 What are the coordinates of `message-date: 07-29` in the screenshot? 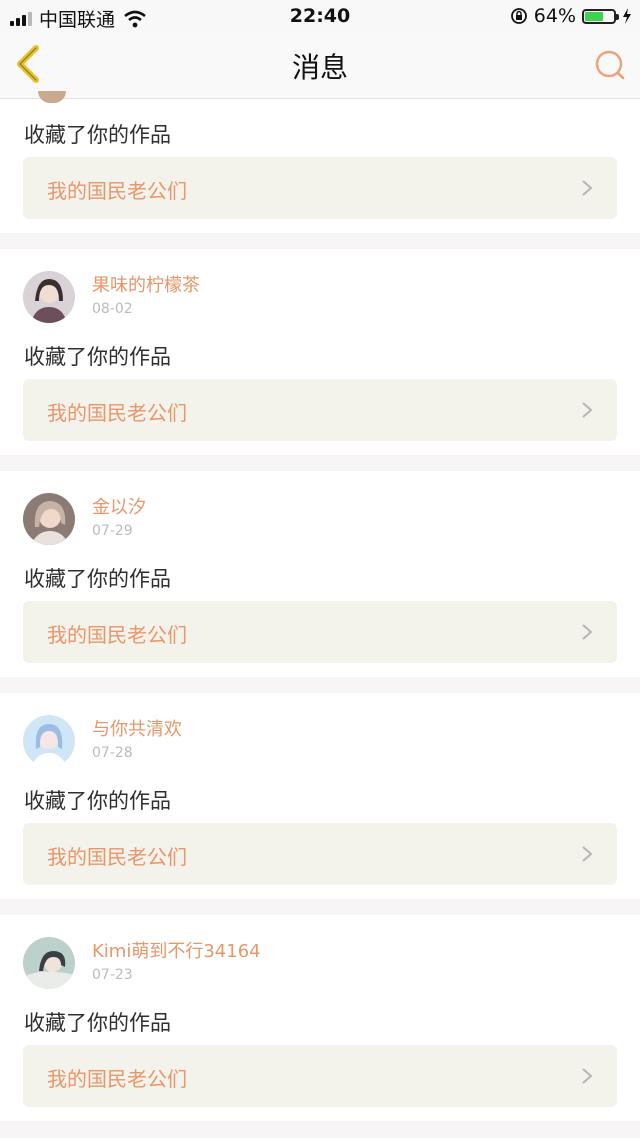 It's located at (112, 531).